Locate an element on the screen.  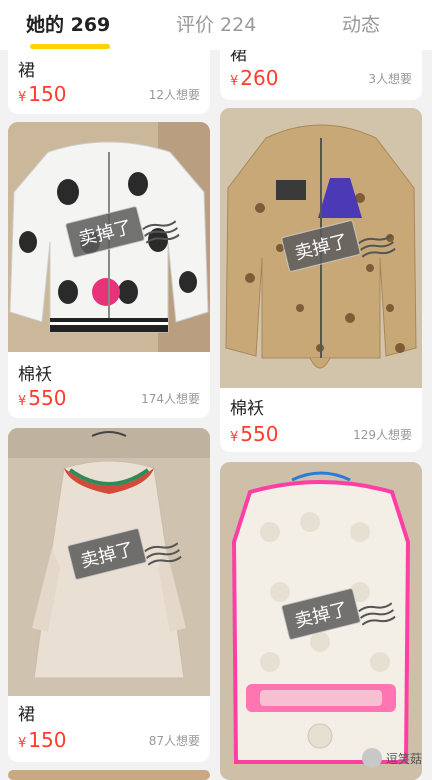
product-photo: 卖掉了 is located at coordinates (109, 237).